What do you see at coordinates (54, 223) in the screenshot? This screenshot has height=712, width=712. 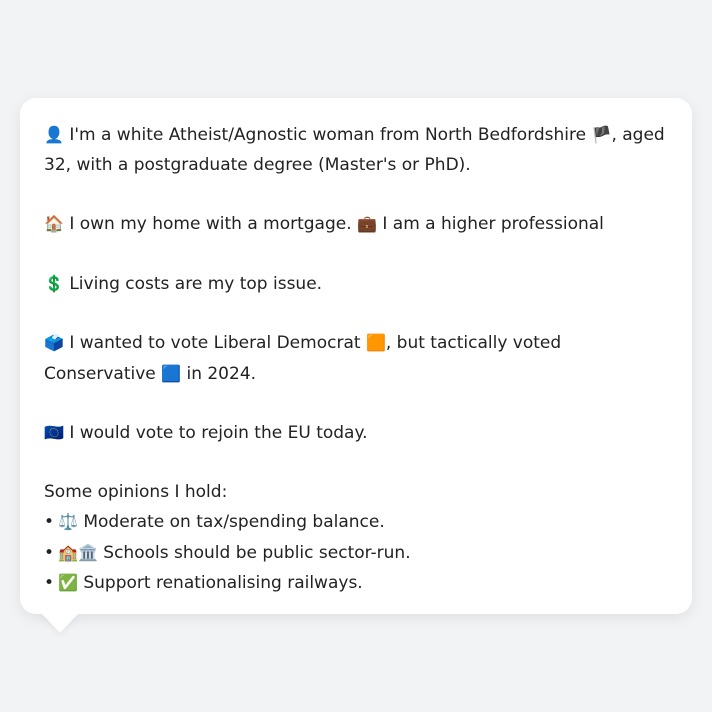 I see `house-icon: 🏠` at bounding box center [54, 223].